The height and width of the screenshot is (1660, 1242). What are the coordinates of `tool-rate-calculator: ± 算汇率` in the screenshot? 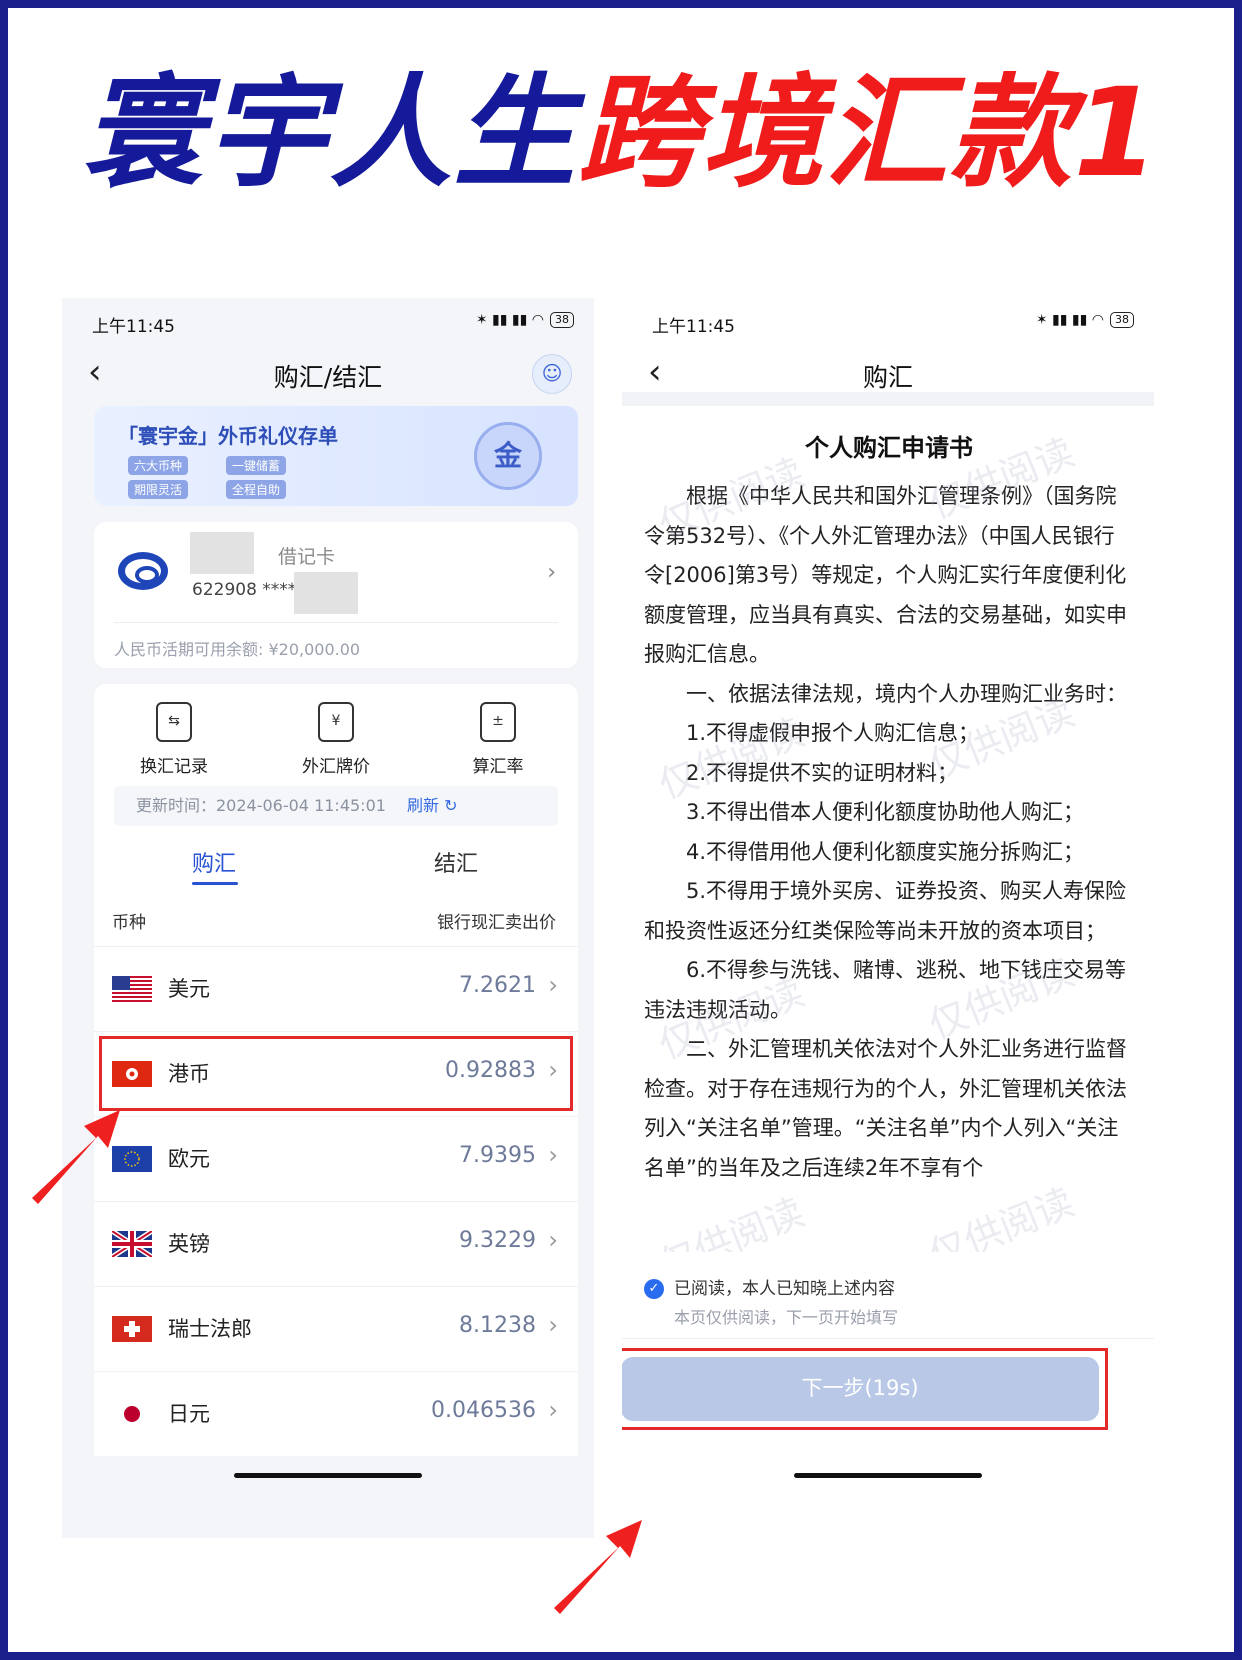 It's located at (498, 739).